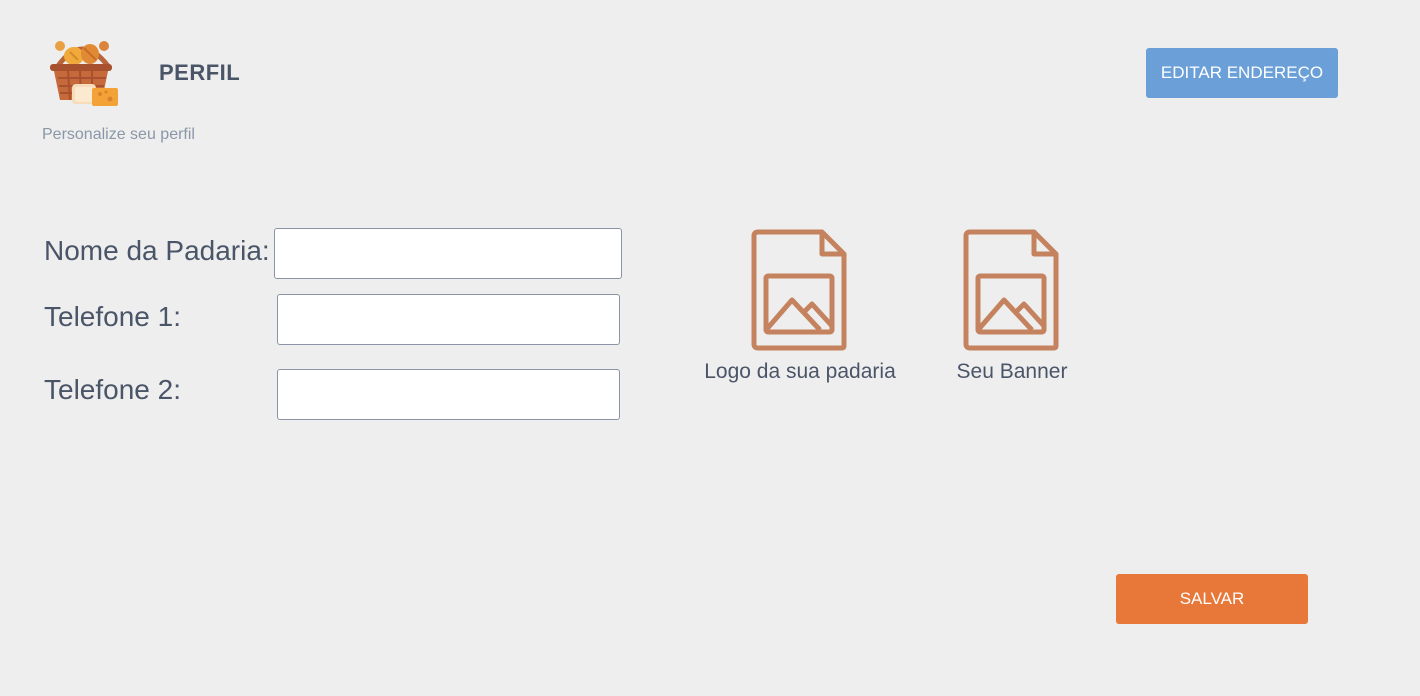 This screenshot has height=696, width=1420. I want to click on phone-1-input, so click(448, 319).